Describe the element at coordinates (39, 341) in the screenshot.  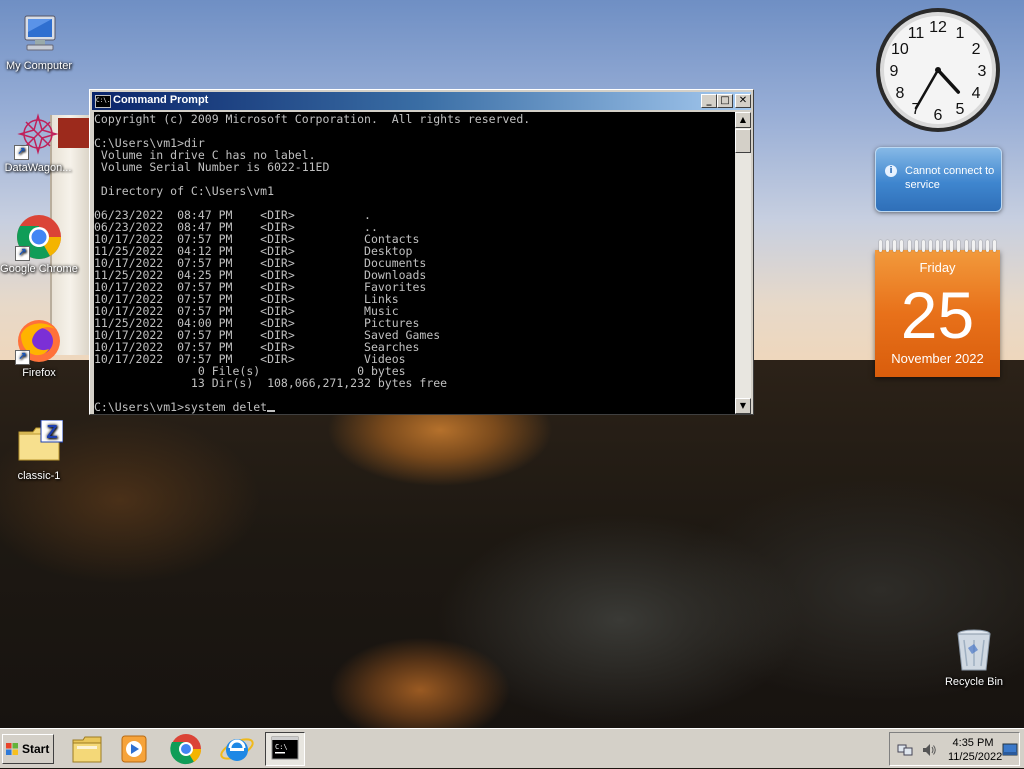
I see `firefox-icon: ↗` at that location.